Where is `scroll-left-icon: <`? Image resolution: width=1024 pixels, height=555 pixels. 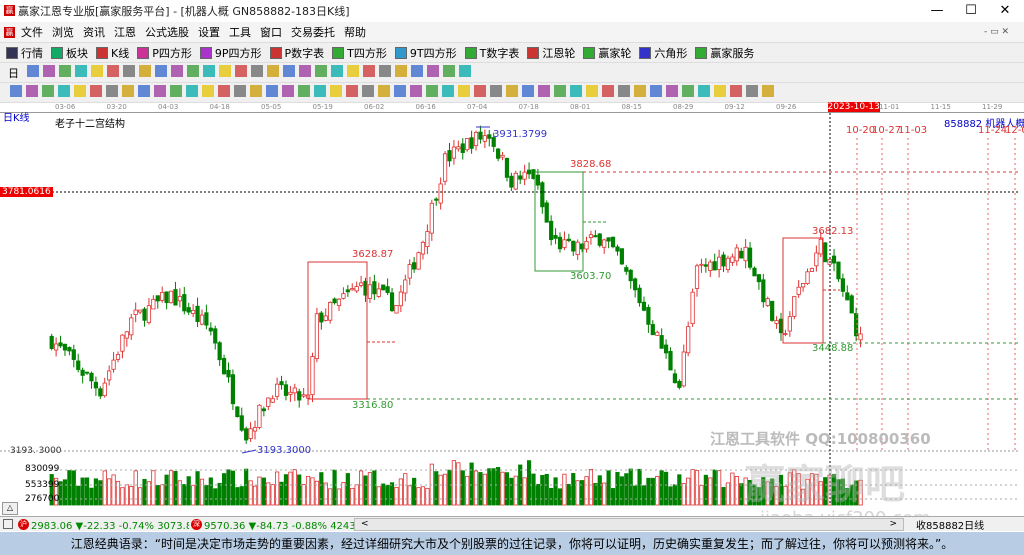
scroll-left-icon: < is located at coordinates (365, 523).